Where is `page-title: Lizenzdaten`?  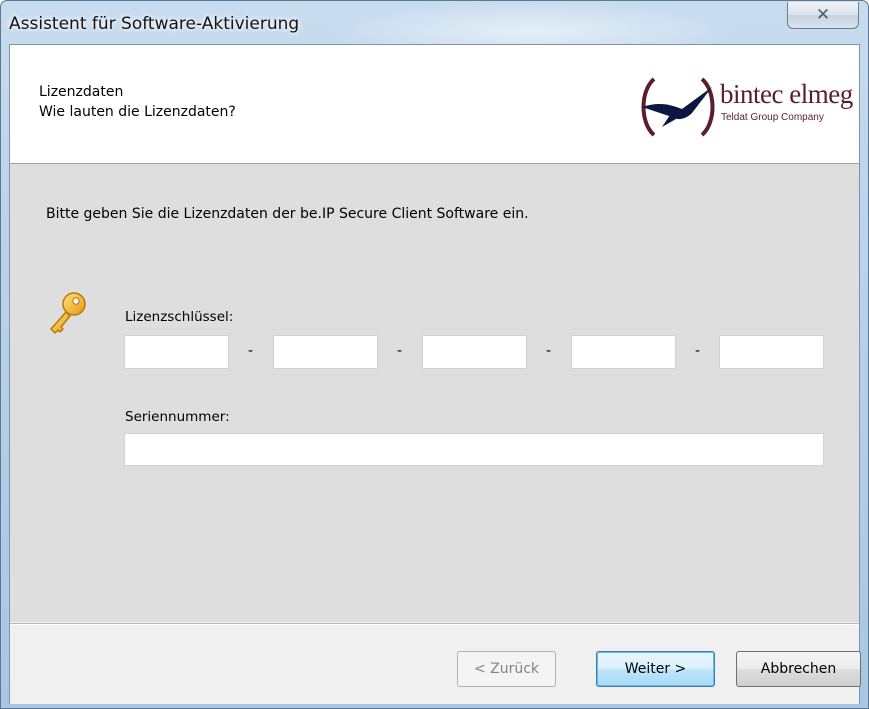
page-title: Lizenzdaten is located at coordinates (81, 92).